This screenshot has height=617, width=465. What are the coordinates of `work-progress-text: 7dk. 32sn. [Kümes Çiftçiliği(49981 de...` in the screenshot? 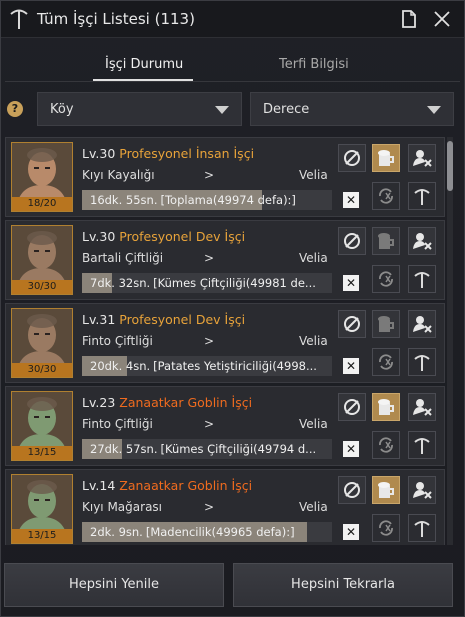 It's located at (208, 283).